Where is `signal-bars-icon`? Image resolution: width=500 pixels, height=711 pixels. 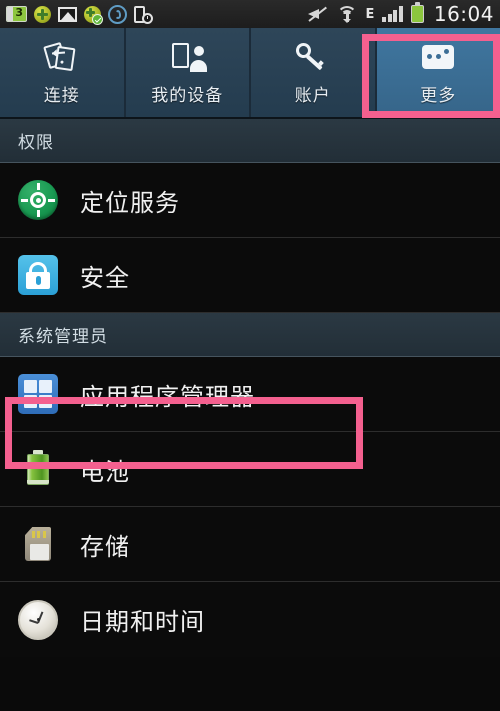
signal-bars-icon is located at coordinates (392, 14).